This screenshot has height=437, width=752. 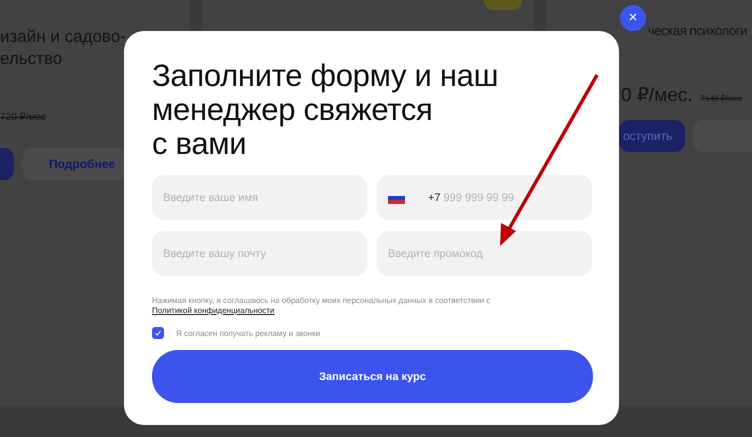 I want to click on phone-input: 999 999 99 99, so click(x=504, y=198).